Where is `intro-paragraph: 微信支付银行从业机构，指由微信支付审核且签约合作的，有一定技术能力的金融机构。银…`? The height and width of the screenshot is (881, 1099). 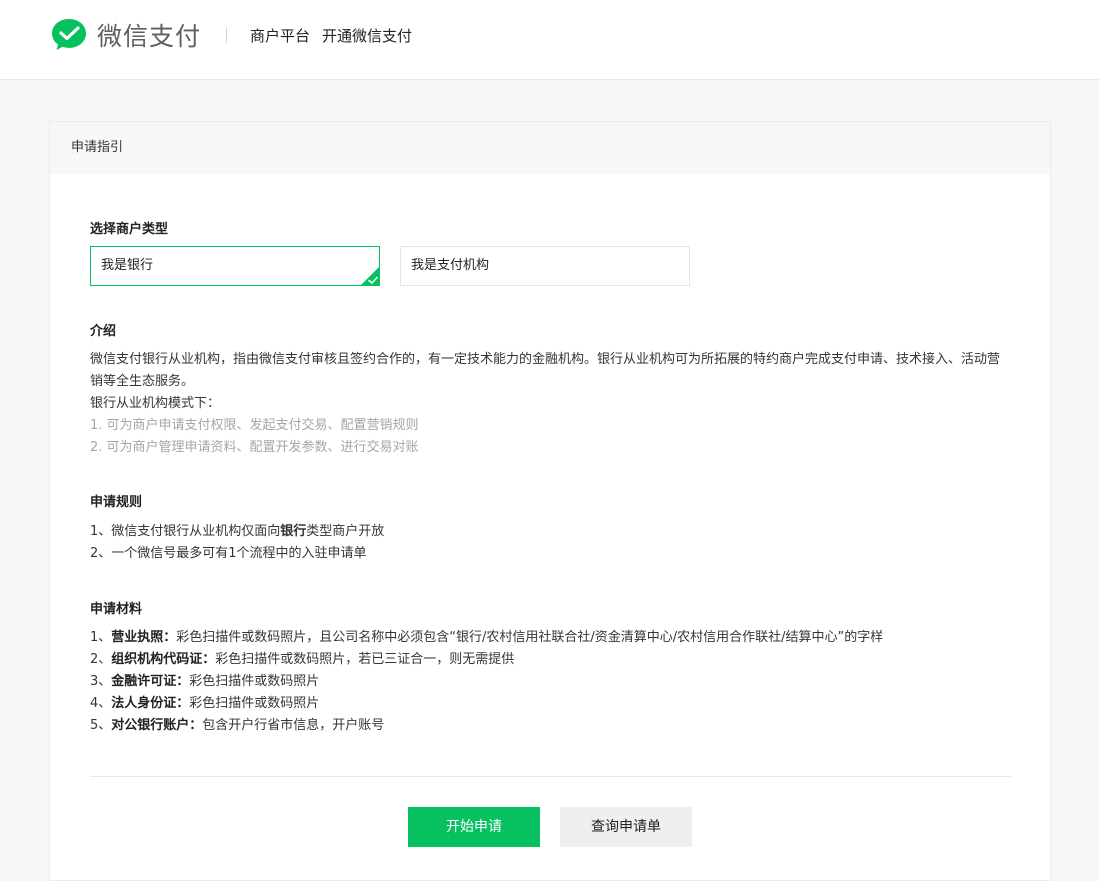
intro-paragraph: 微信支付银行从业机构，指由微信支付审核且签约合作的，有一定技术能力的金融机构。银… is located at coordinates (545, 370).